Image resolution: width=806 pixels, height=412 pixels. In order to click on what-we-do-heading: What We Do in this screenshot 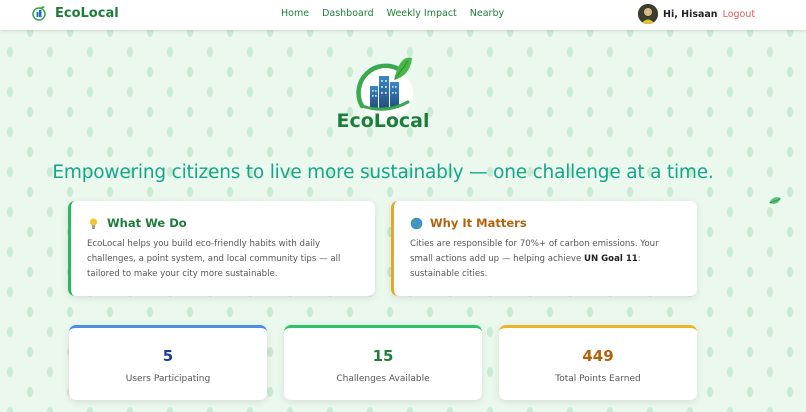, I will do `click(223, 223)`.